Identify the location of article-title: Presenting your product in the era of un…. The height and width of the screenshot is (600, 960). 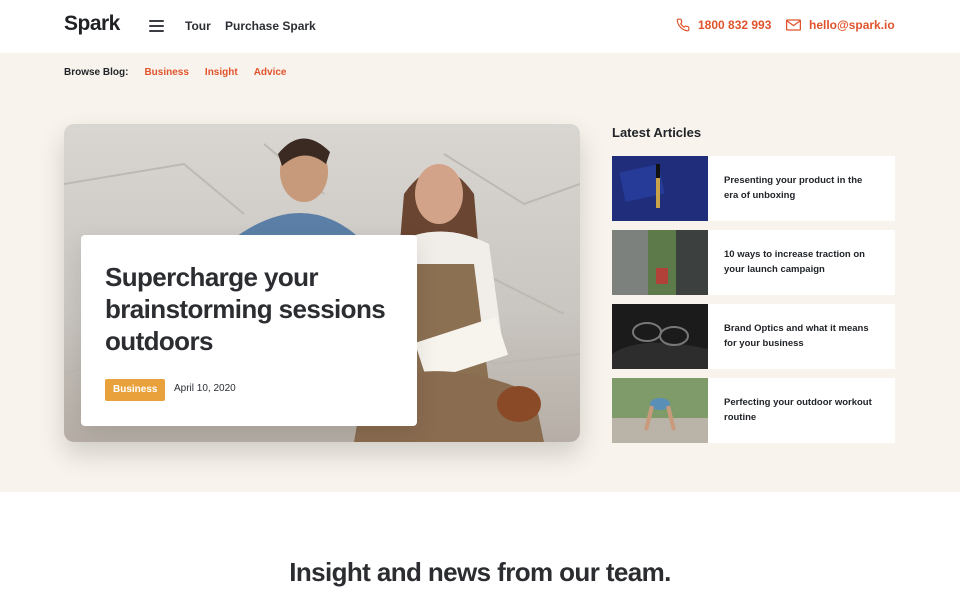
(793, 188).